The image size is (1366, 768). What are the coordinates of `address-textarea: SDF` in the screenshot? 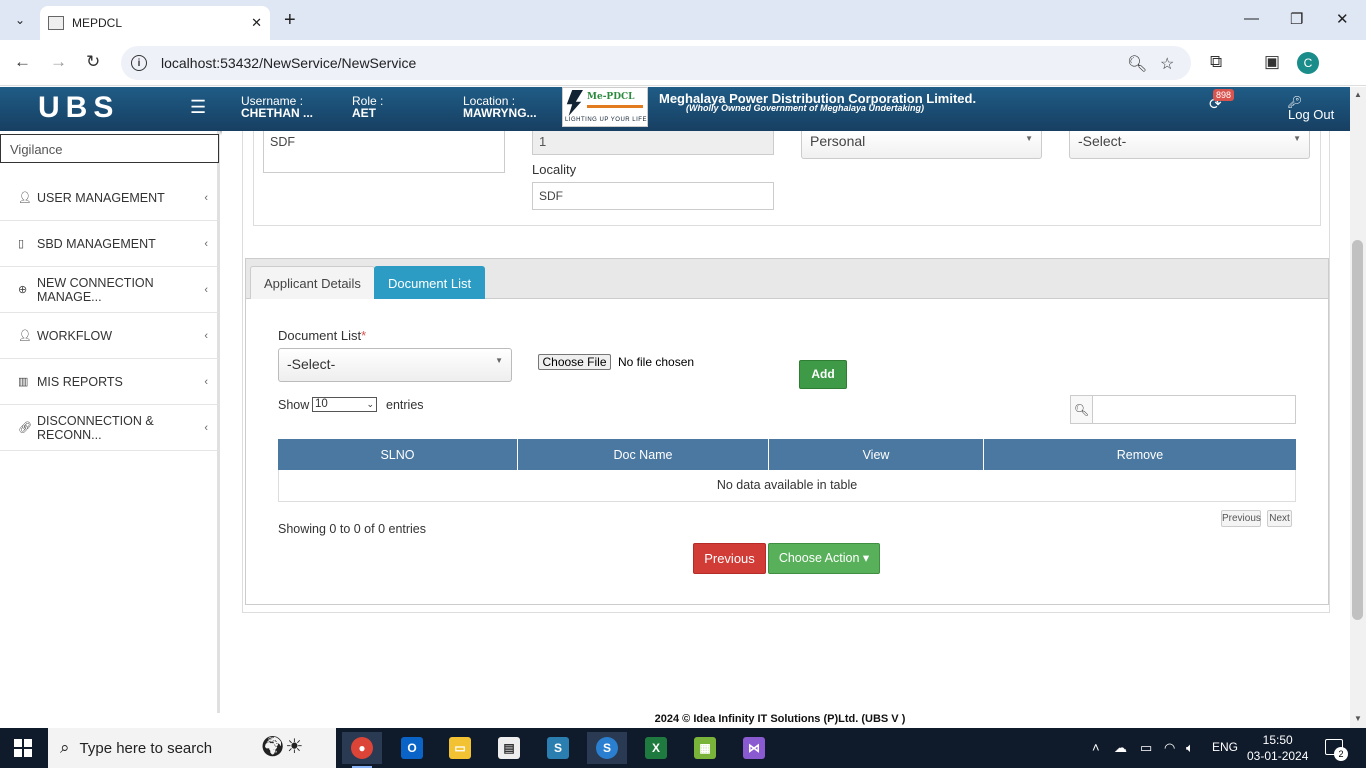 It's located at (384, 152).